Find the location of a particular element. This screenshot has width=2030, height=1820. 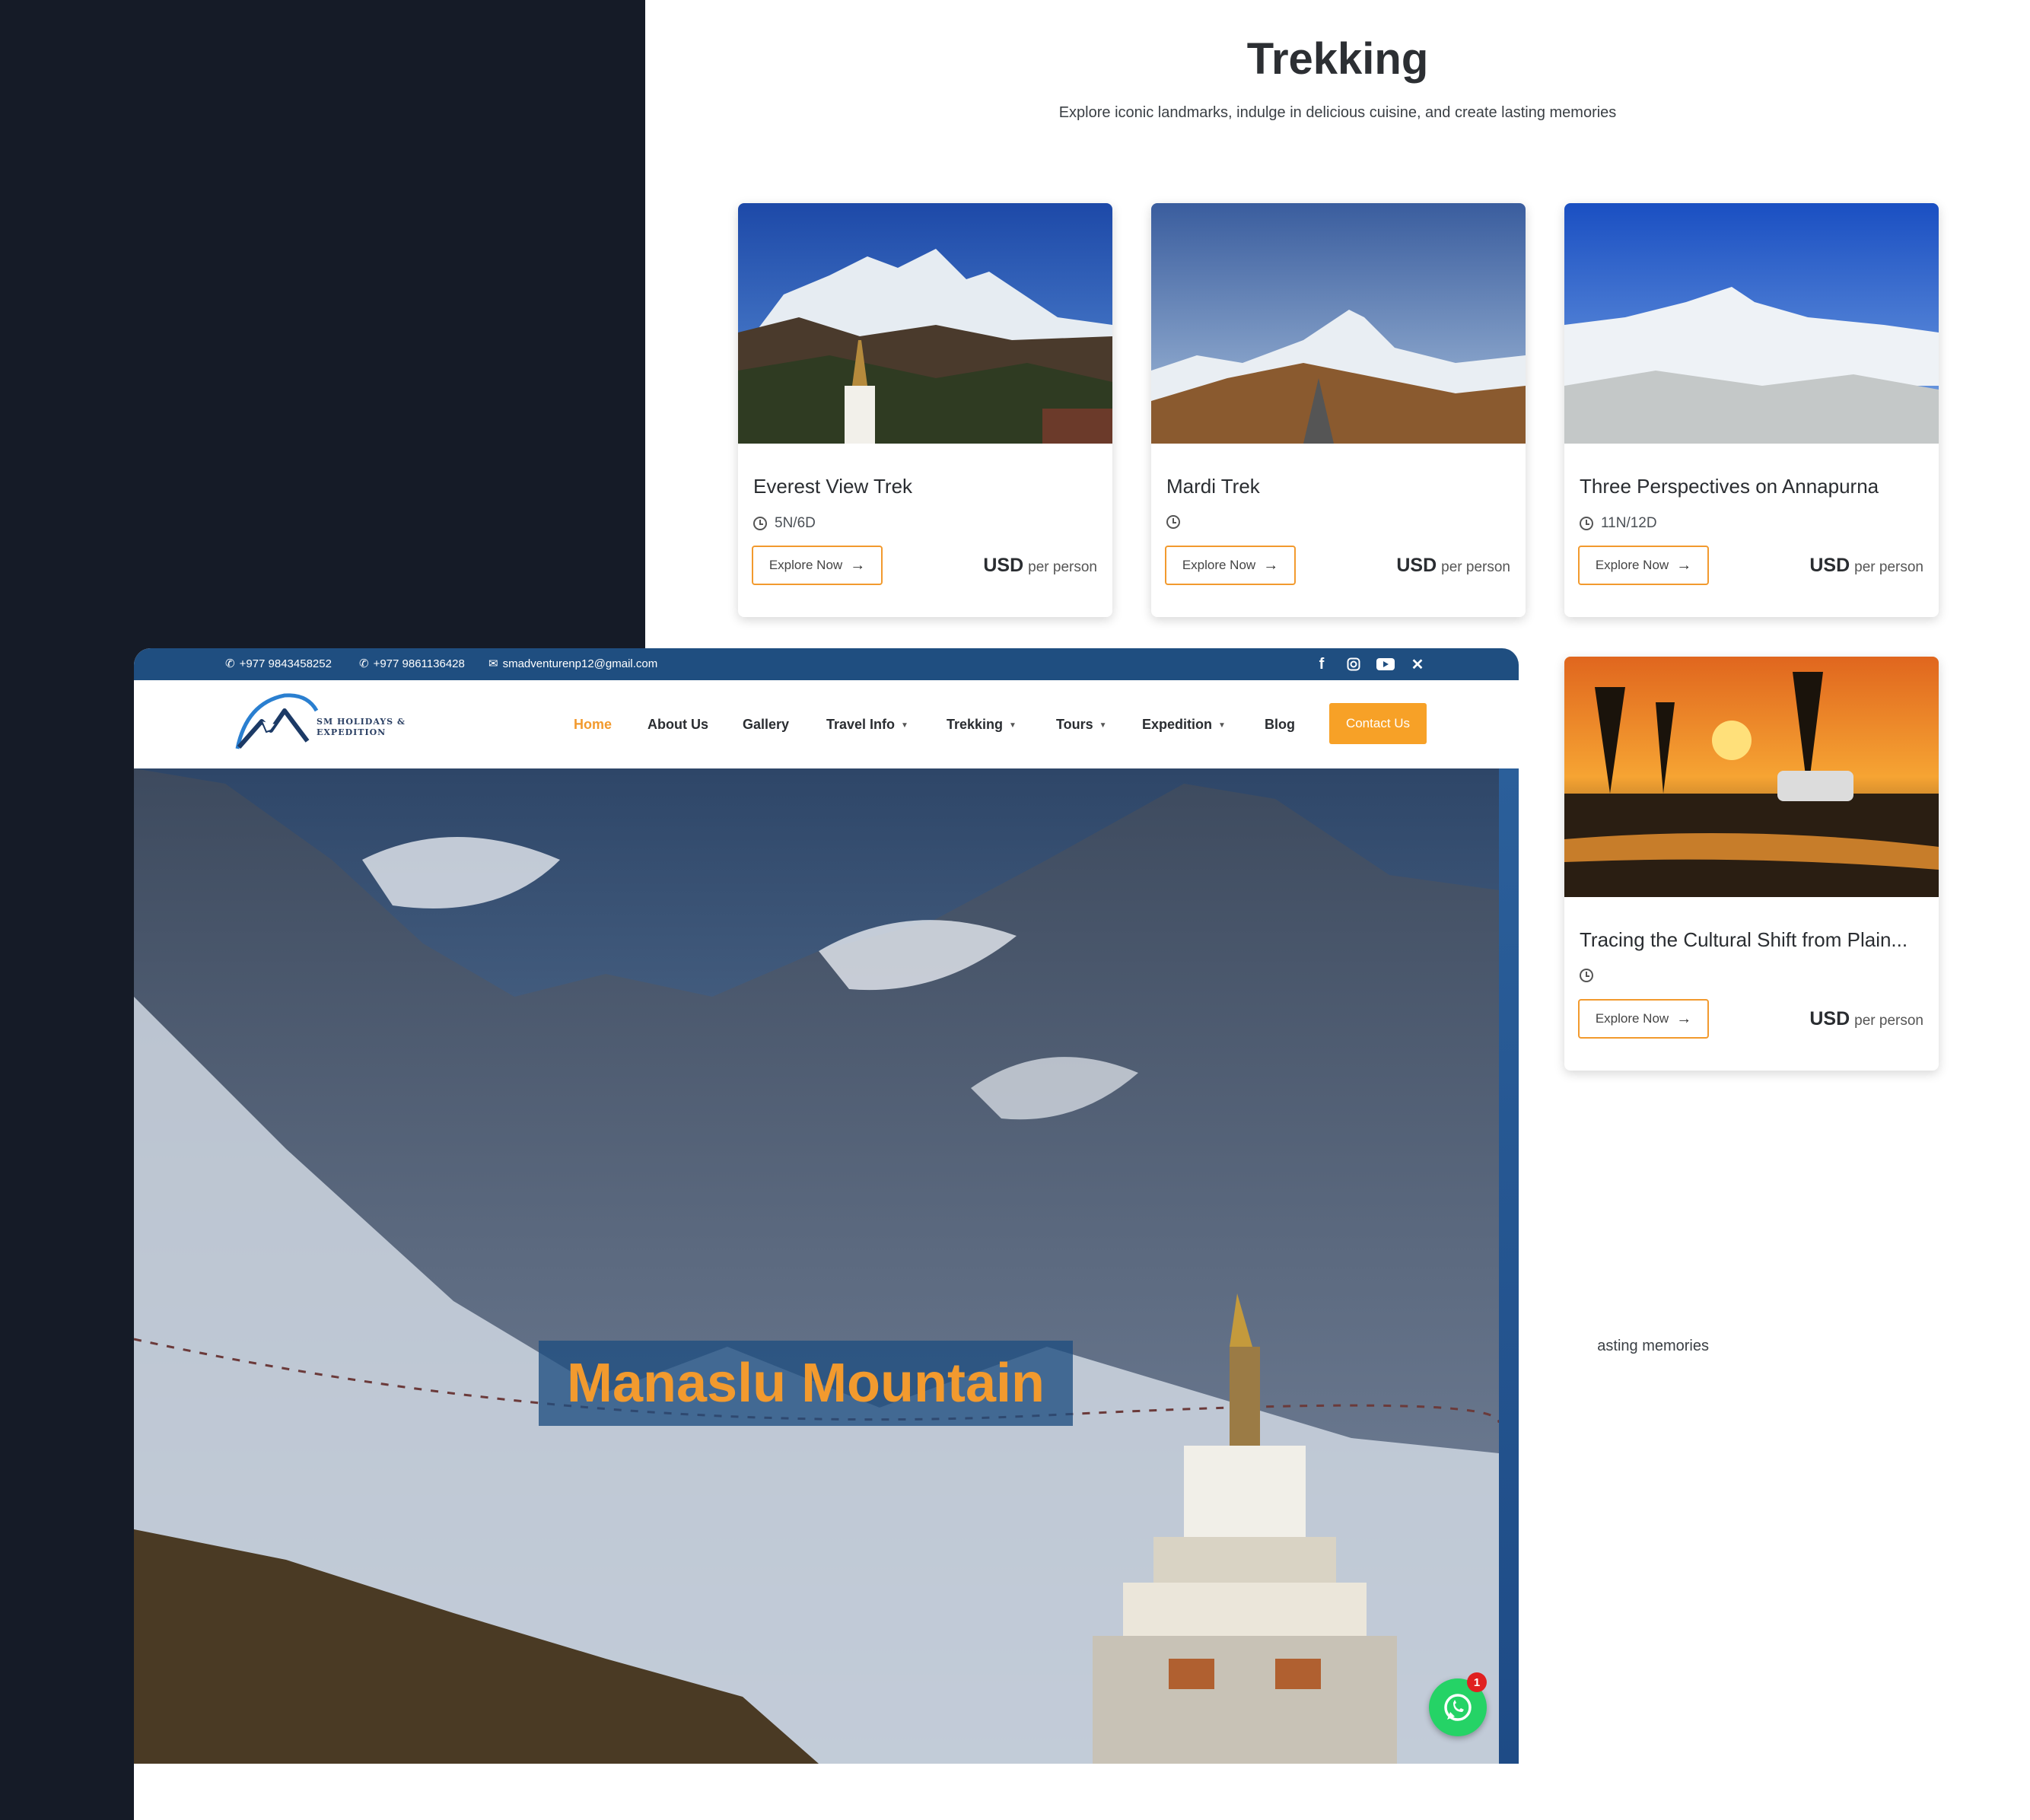

nav-gallery: Gallery is located at coordinates (766, 725).